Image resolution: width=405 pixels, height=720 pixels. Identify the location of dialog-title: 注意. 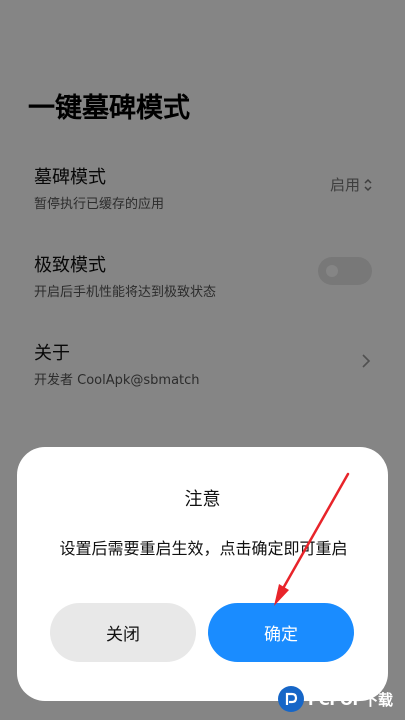
(202, 499).